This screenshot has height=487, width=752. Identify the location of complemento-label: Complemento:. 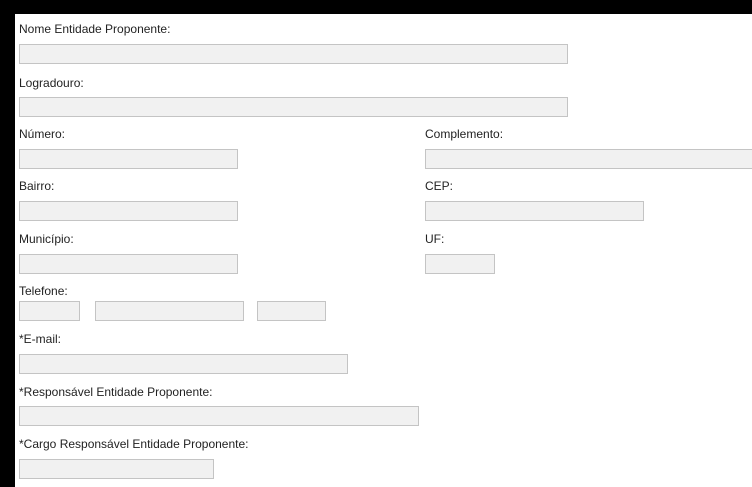
(464, 134).